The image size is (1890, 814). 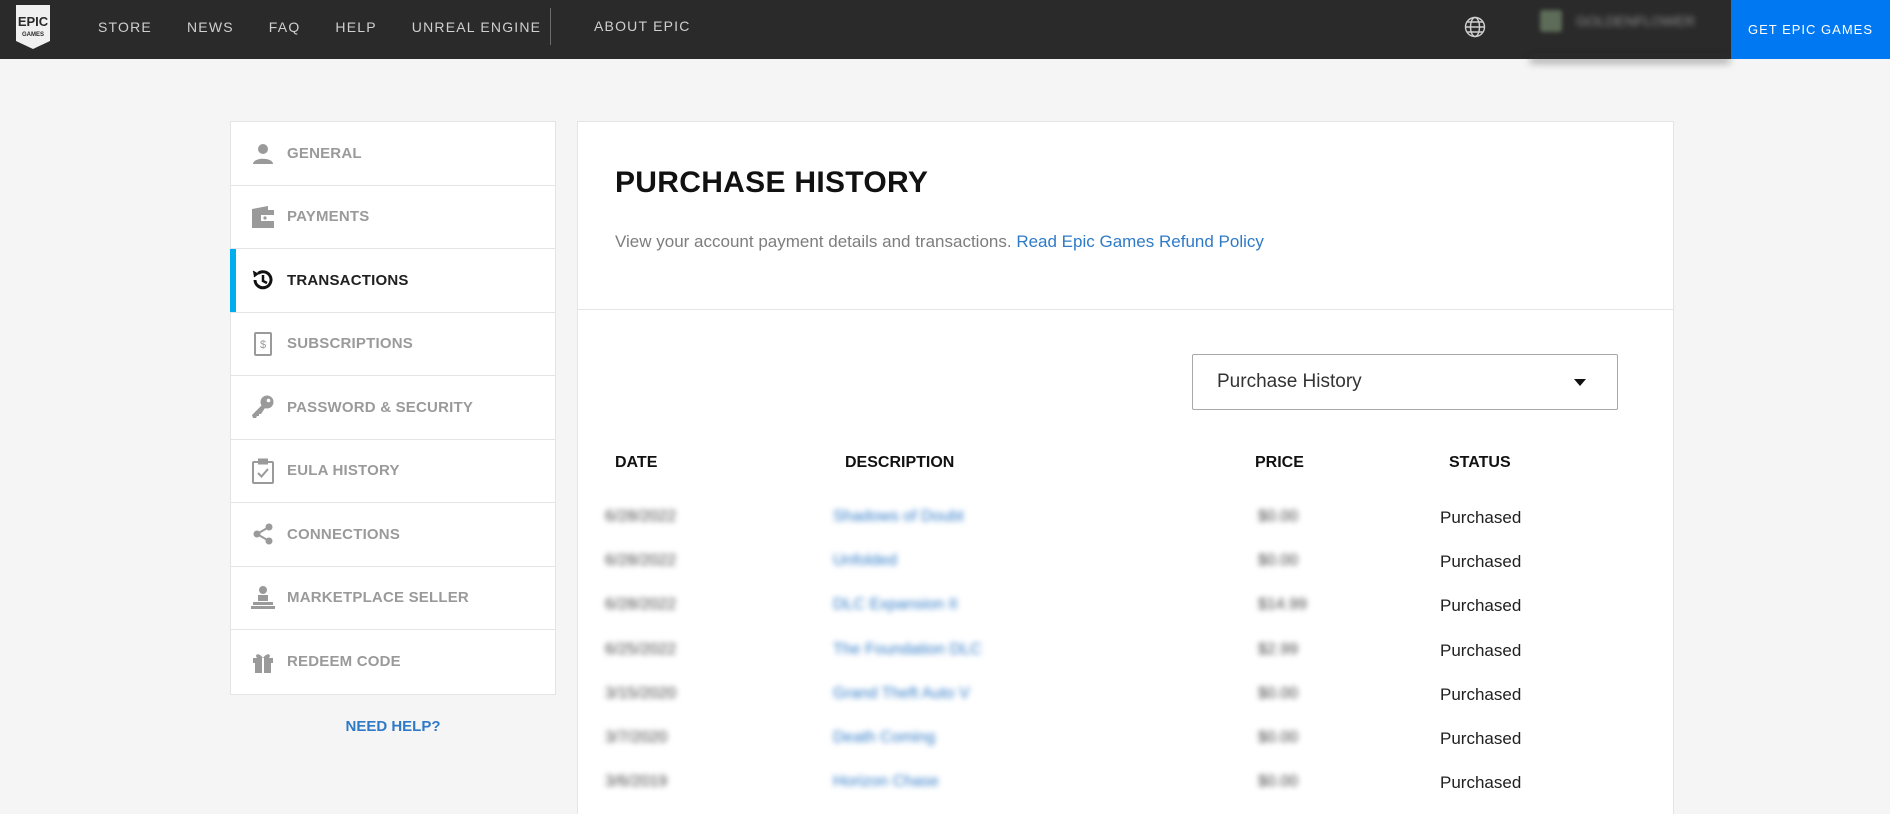 What do you see at coordinates (636, 781) in the screenshot?
I see `row-date: 3/6/2019` at bounding box center [636, 781].